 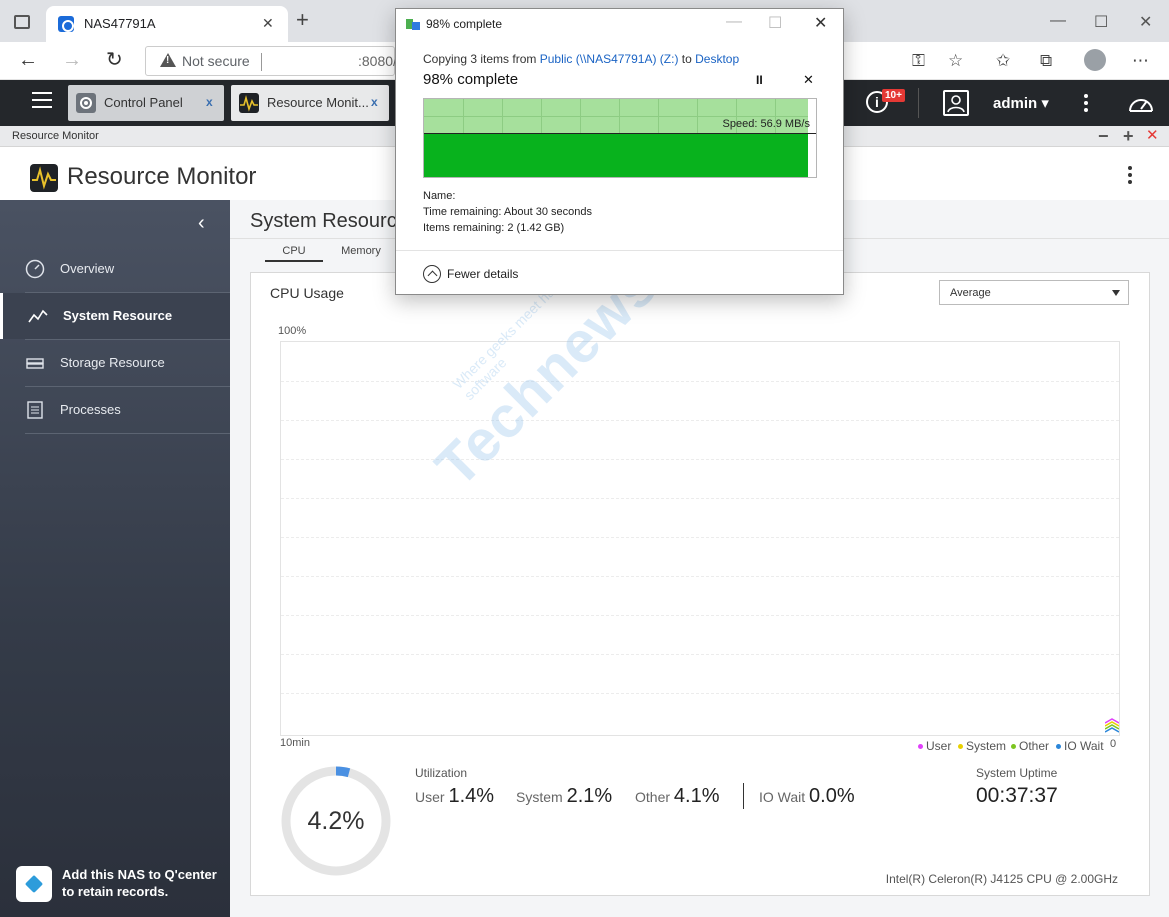 What do you see at coordinates (115, 363) in the screenshot?
I see `sidebar-item-storage-resource: Storage Resource` at bounding box center [115, 363].